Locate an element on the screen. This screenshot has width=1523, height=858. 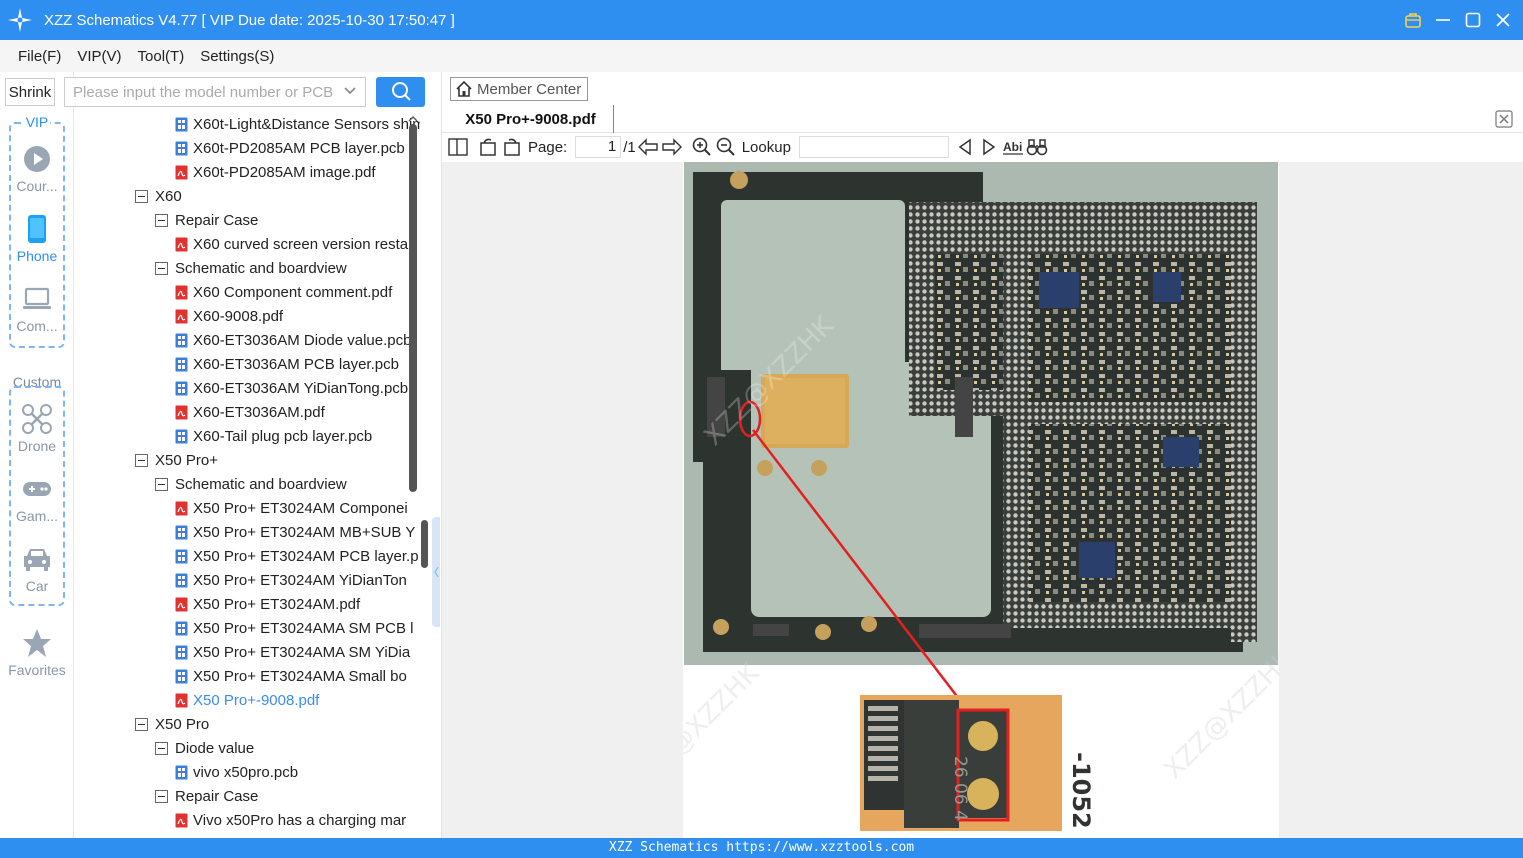
tree-item-label: Repair Case is located at coordinates (217, 220).